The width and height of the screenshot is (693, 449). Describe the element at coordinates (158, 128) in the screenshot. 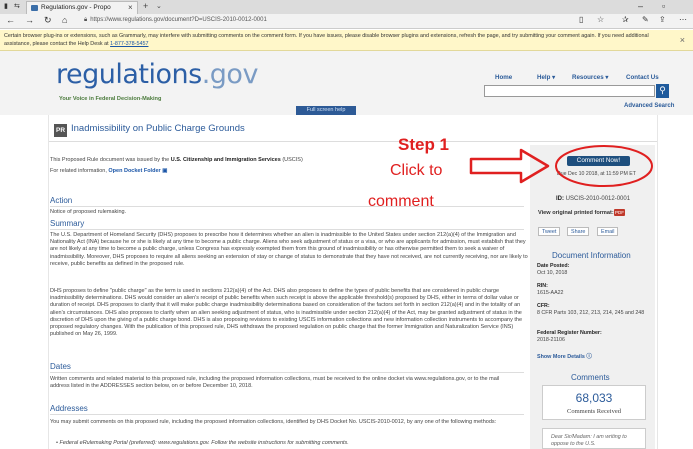

I see `document-title: Inadmissibility on Public Charge Grounds` at that location.